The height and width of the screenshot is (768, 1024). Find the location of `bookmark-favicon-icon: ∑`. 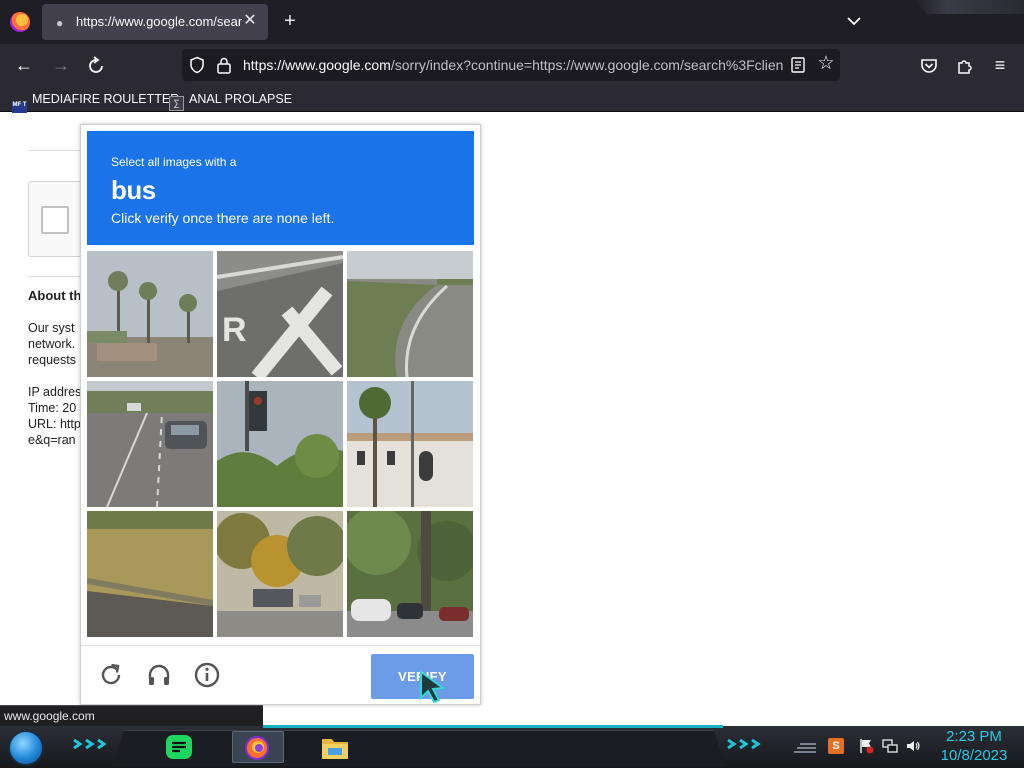

bookmark-favicon-icon: ∑ is located at coordinates (176, 103).